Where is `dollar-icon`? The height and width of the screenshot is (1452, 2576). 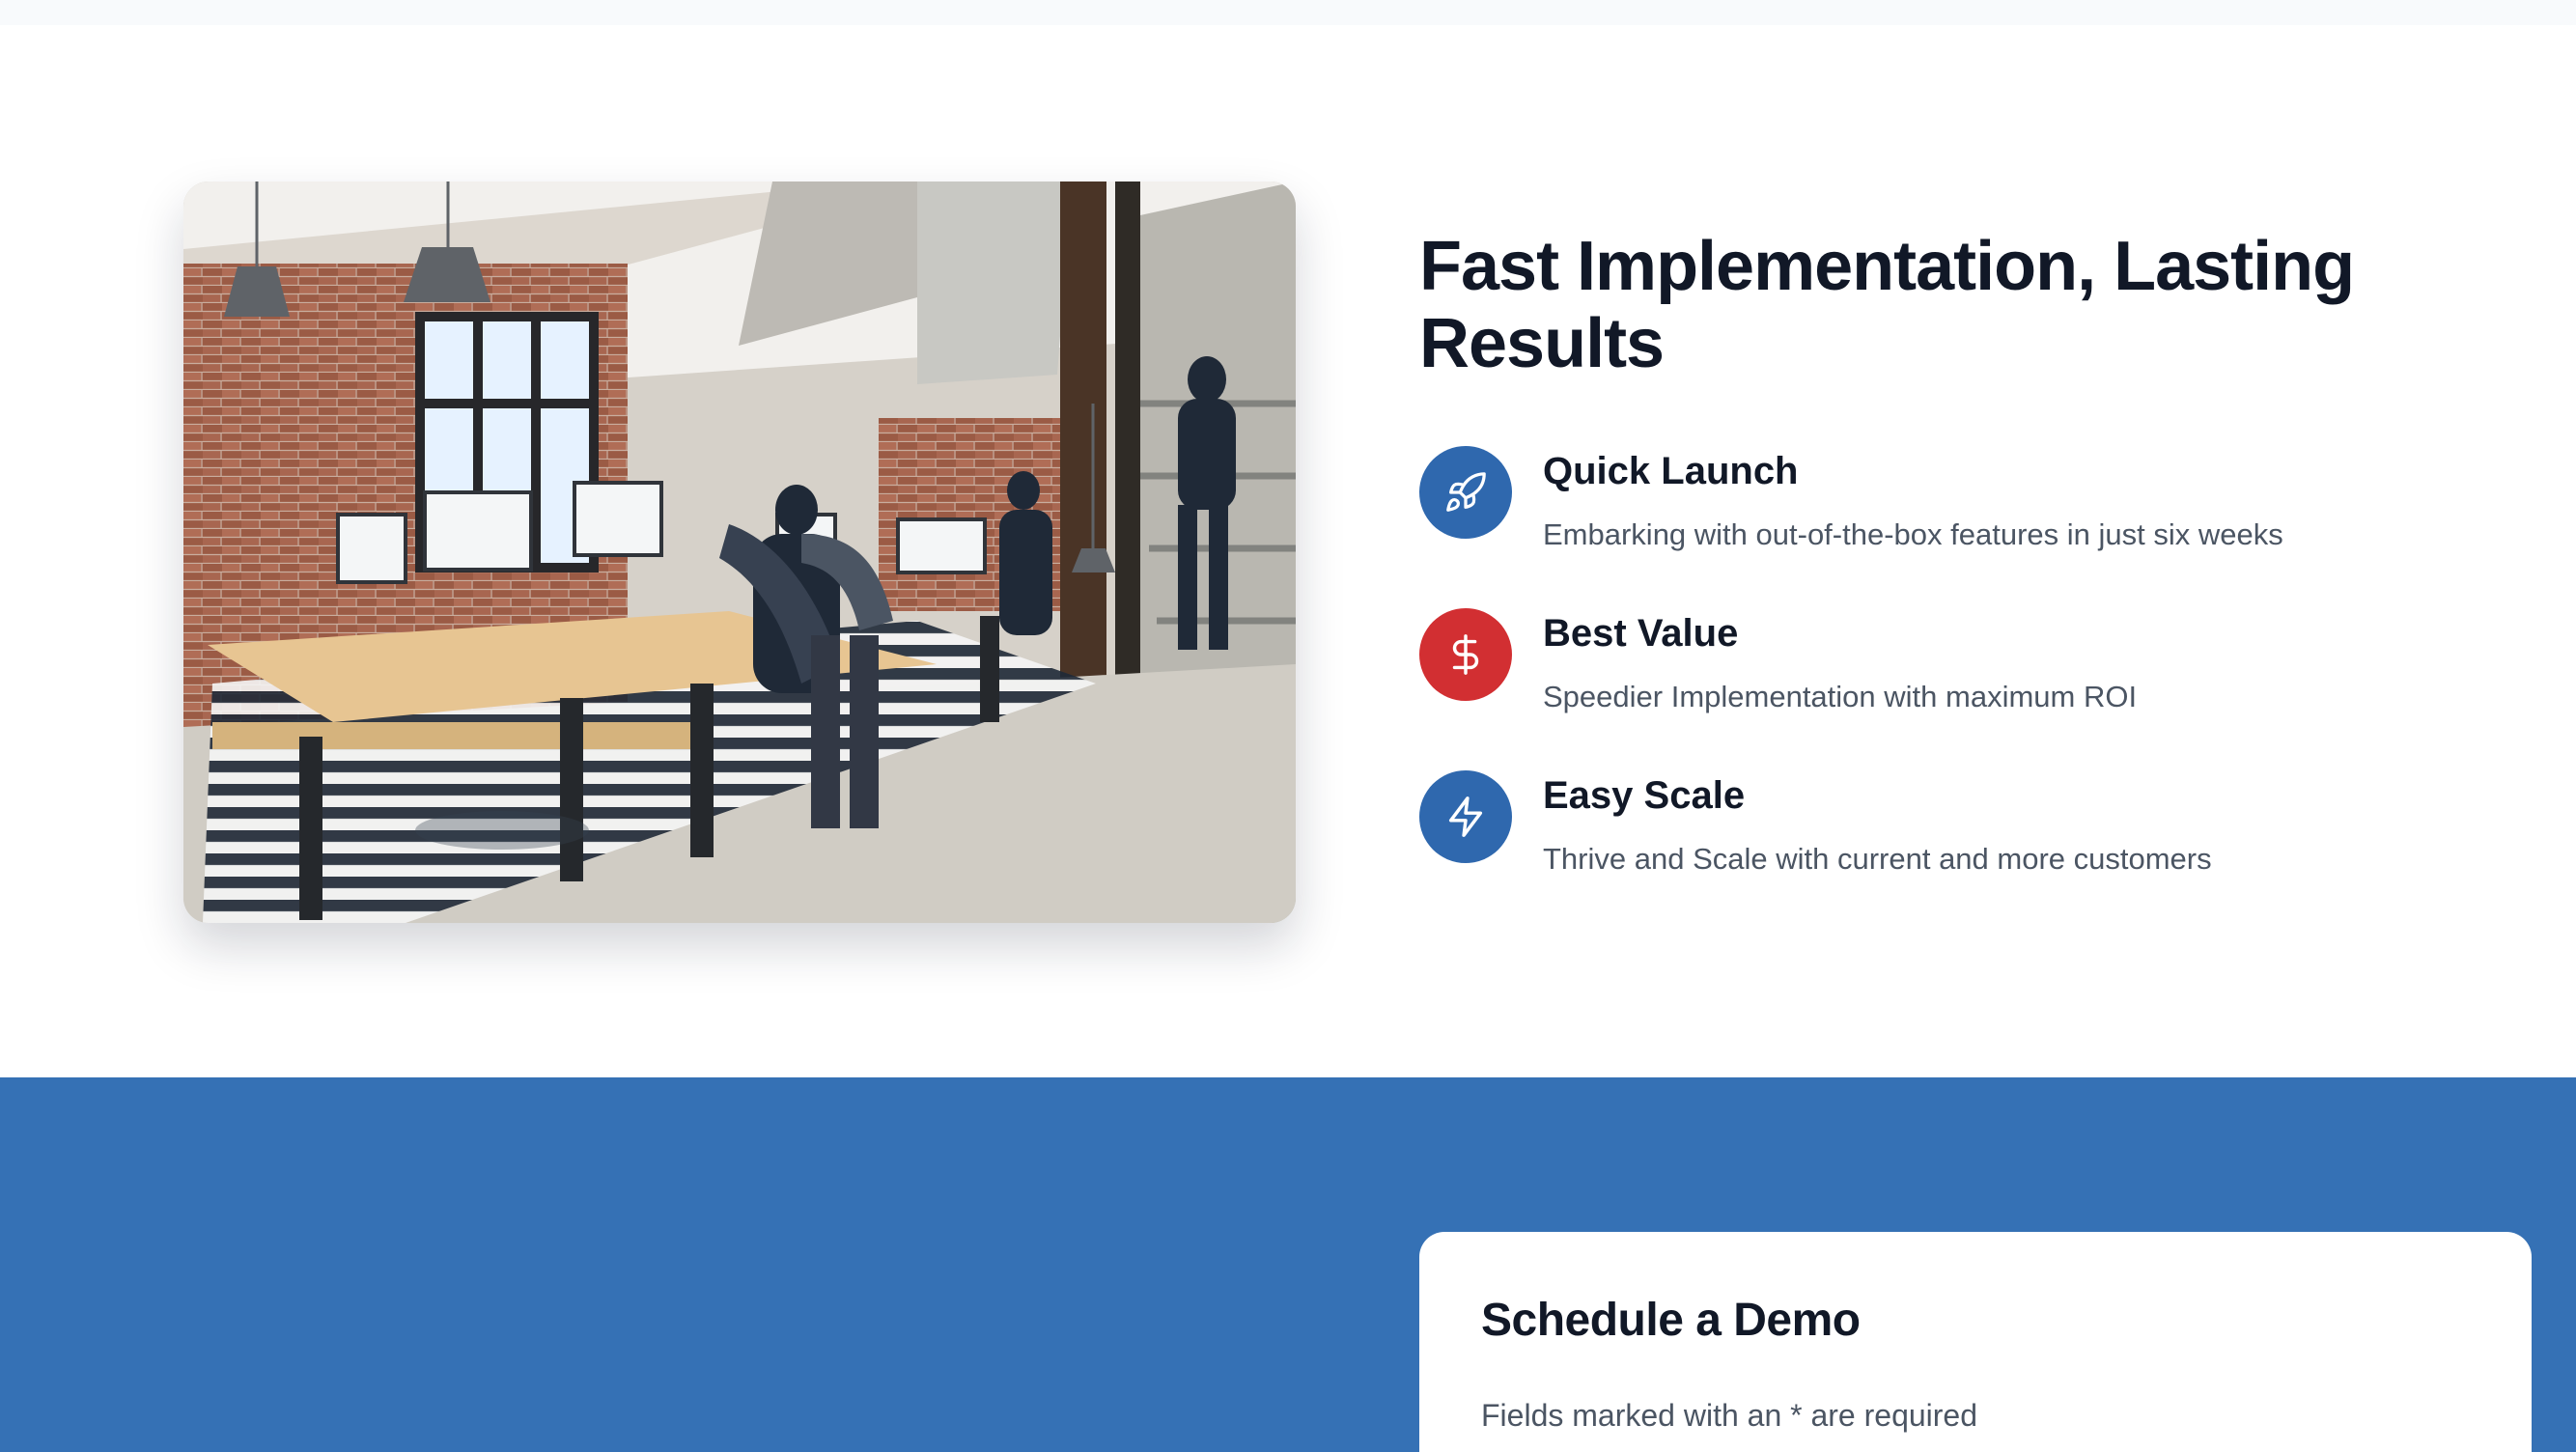 dollar-icon is located at coordinates (1466, 655).